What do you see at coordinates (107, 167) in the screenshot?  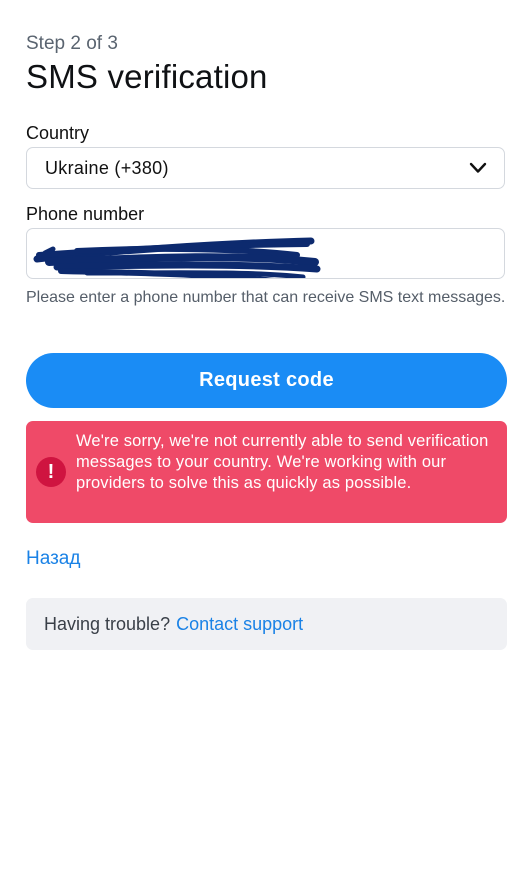 I see `country-select-value: Ukraine (+380)` at bounding box center [107, 167].